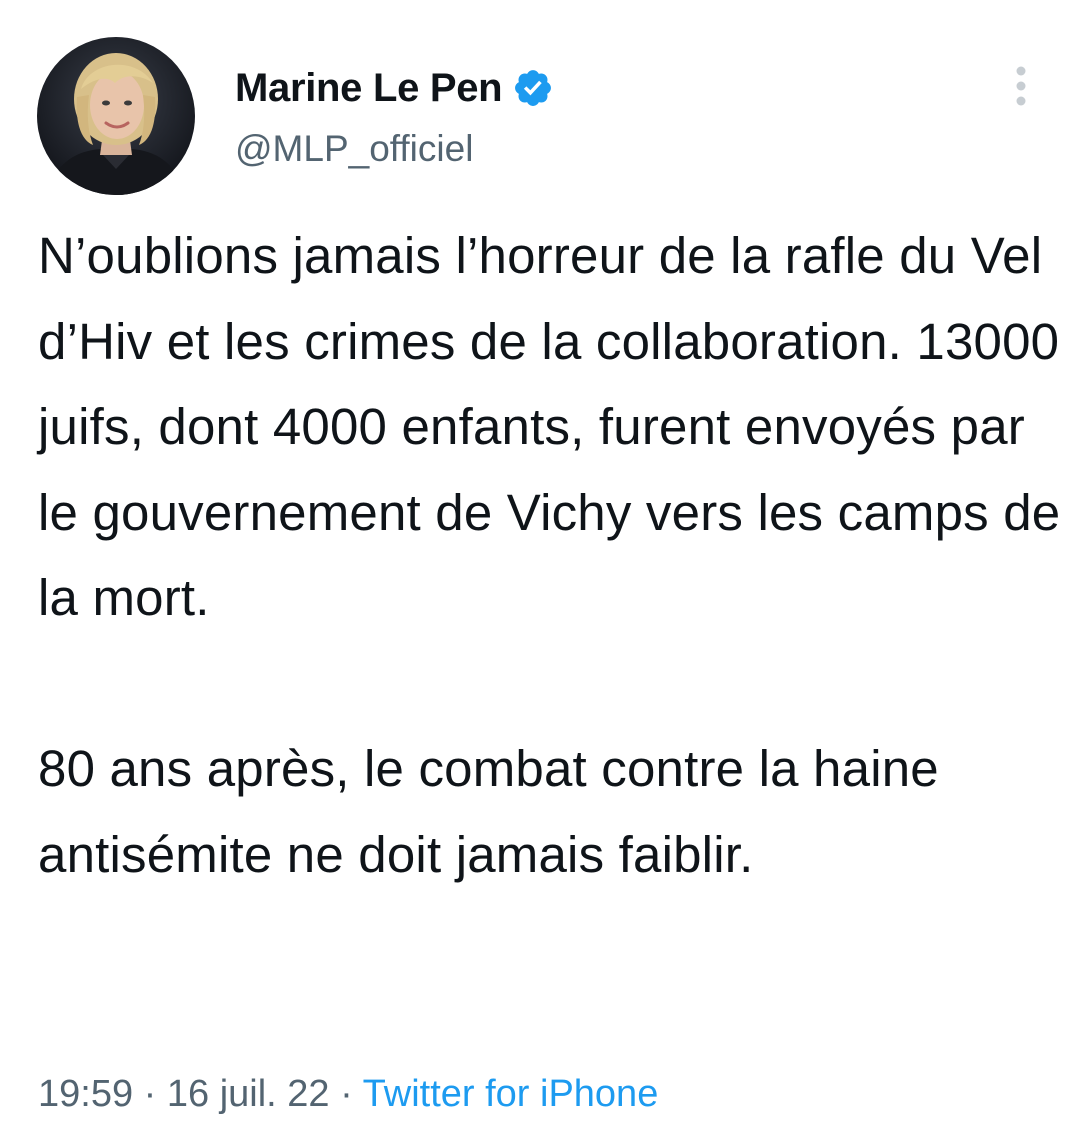 This screenshot has width=1080, height=1129. I want to click on more-vertical-icon, so click(1021, 86).